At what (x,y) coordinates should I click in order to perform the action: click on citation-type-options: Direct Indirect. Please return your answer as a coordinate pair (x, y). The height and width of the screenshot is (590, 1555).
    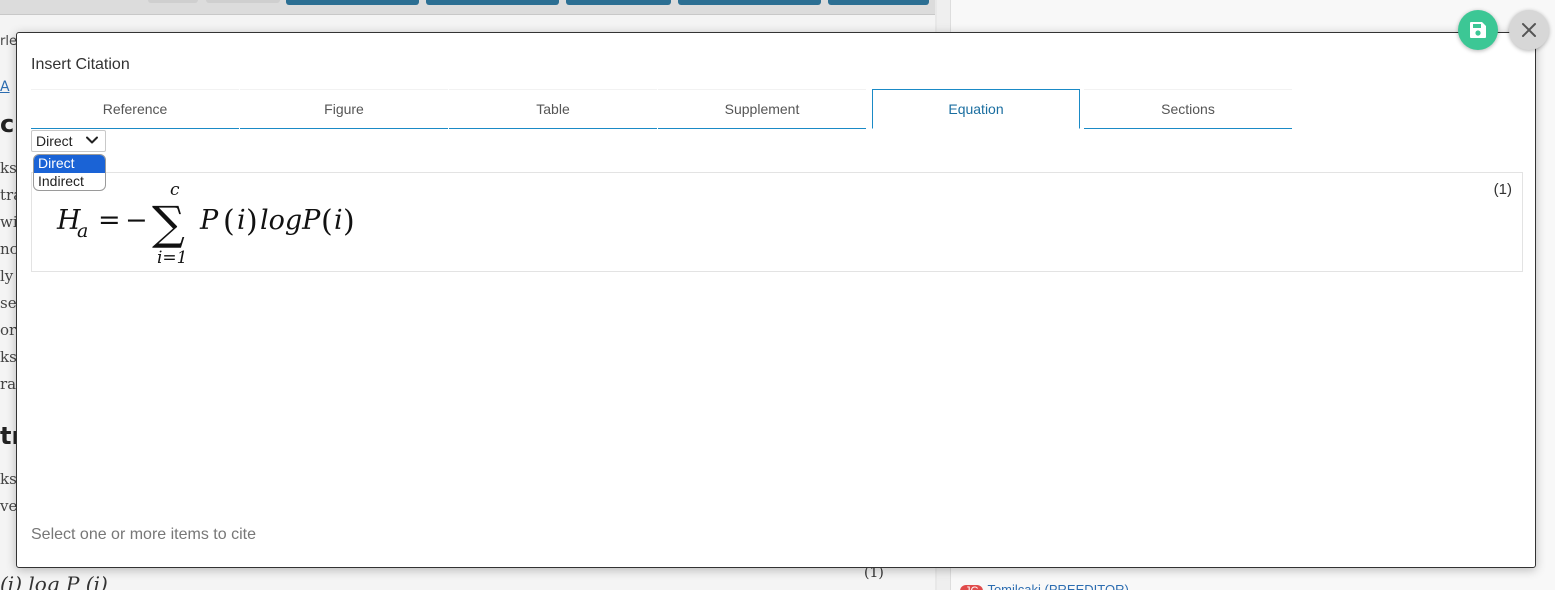
    Looking at the image, I should click on (69, 172).